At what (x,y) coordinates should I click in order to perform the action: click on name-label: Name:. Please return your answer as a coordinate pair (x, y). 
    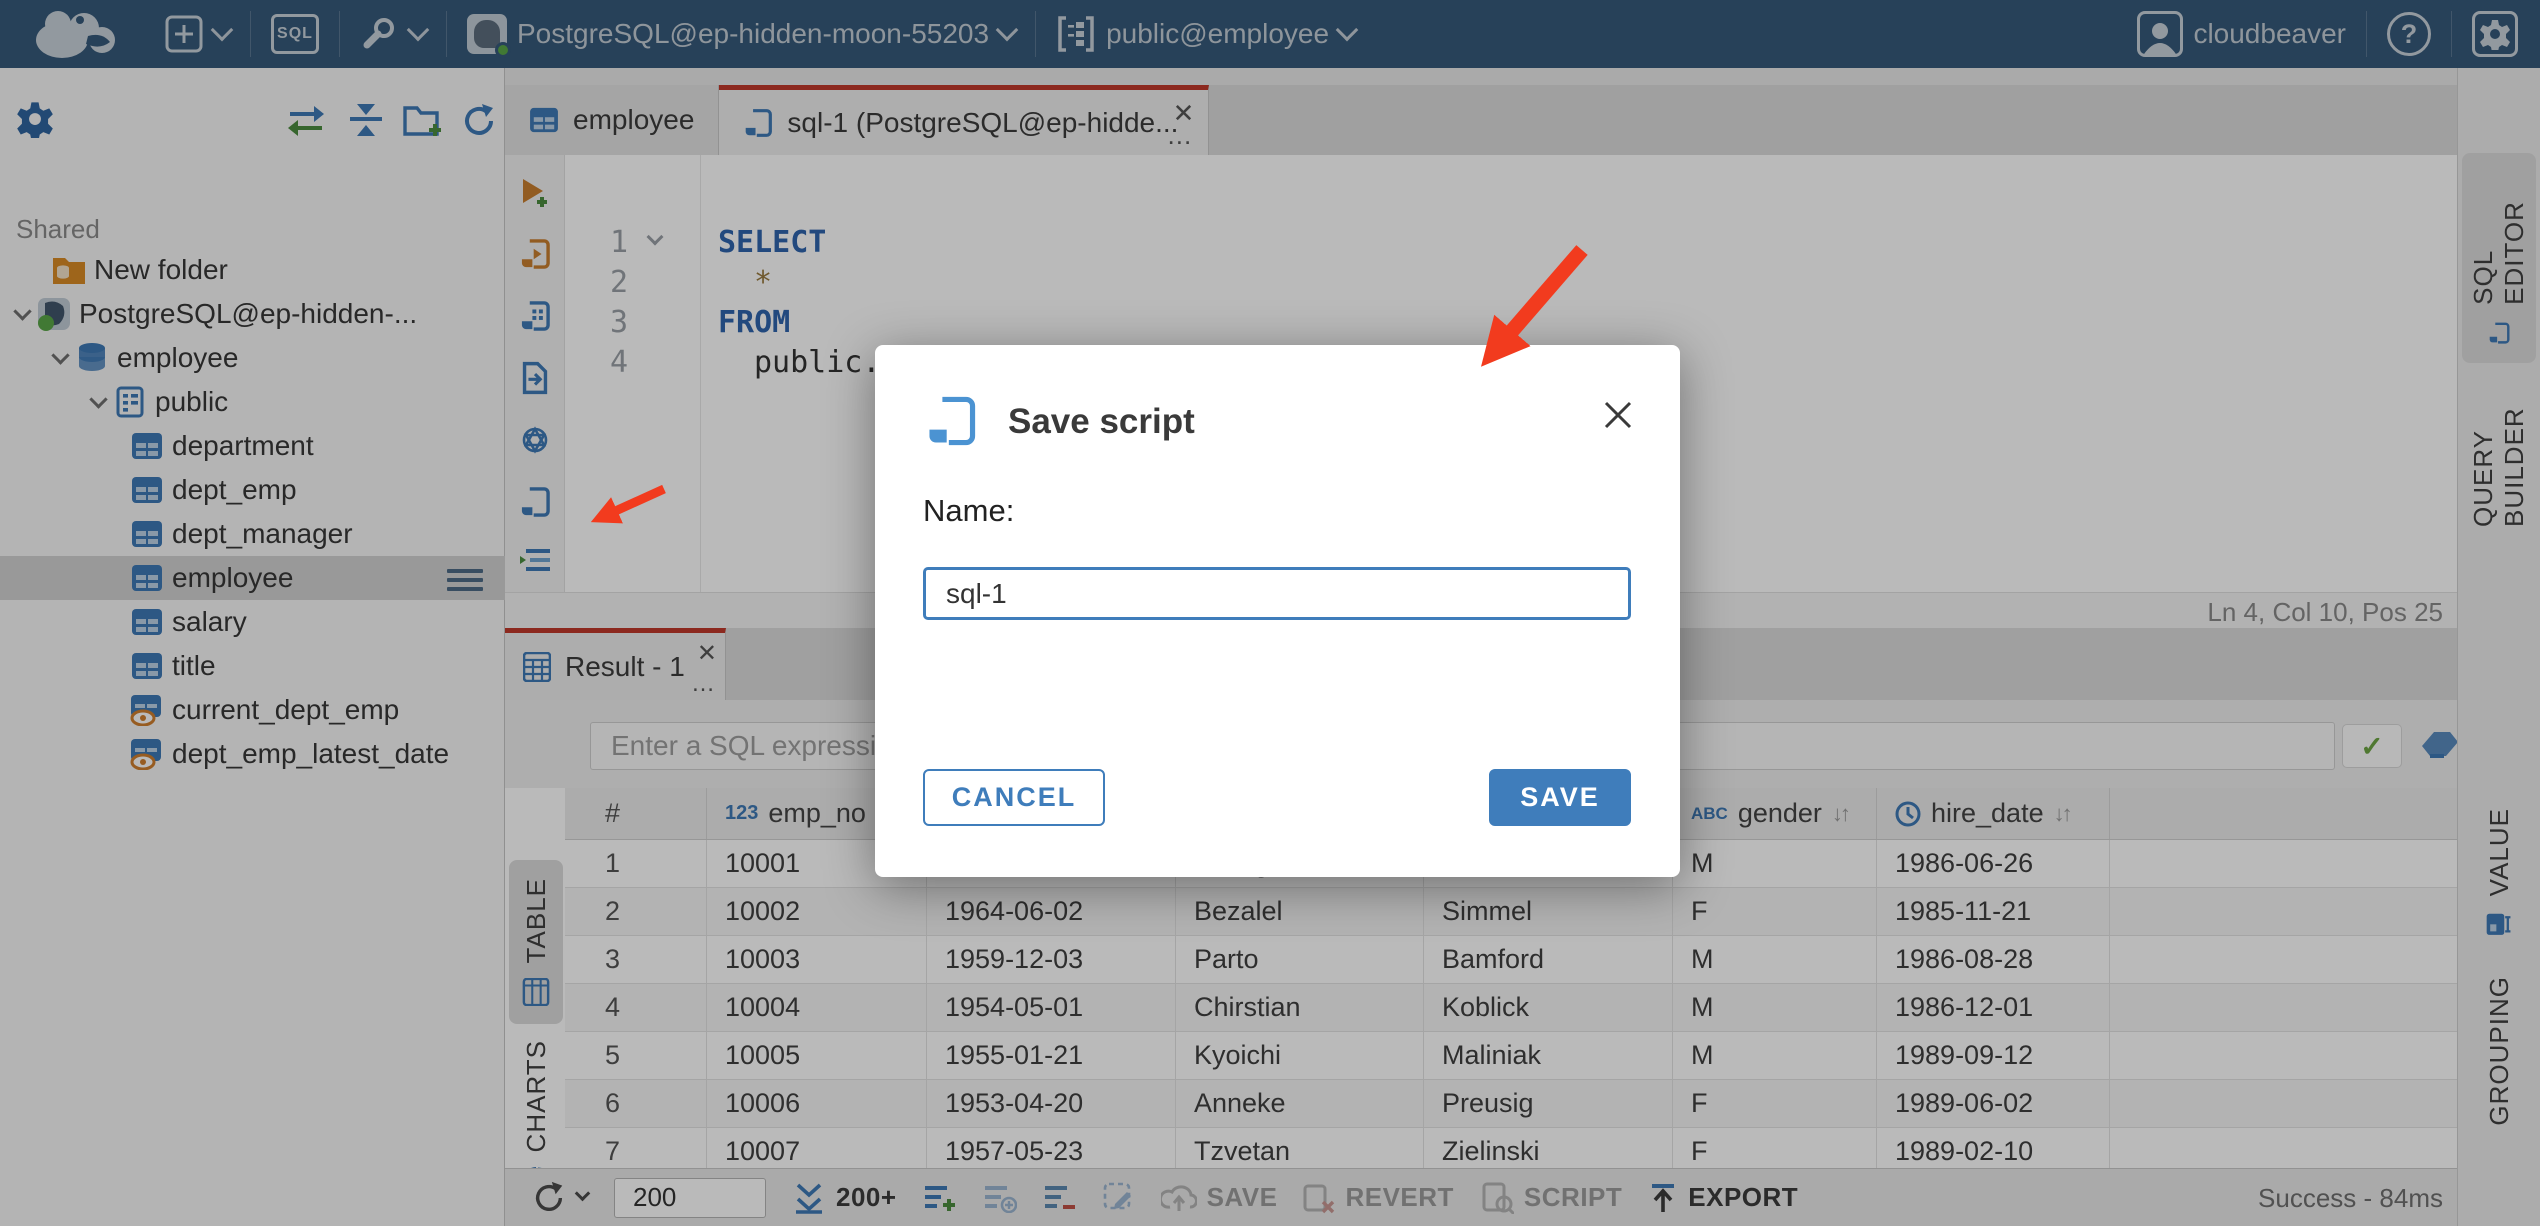
    Looking at the image, I should click on (969, 510).